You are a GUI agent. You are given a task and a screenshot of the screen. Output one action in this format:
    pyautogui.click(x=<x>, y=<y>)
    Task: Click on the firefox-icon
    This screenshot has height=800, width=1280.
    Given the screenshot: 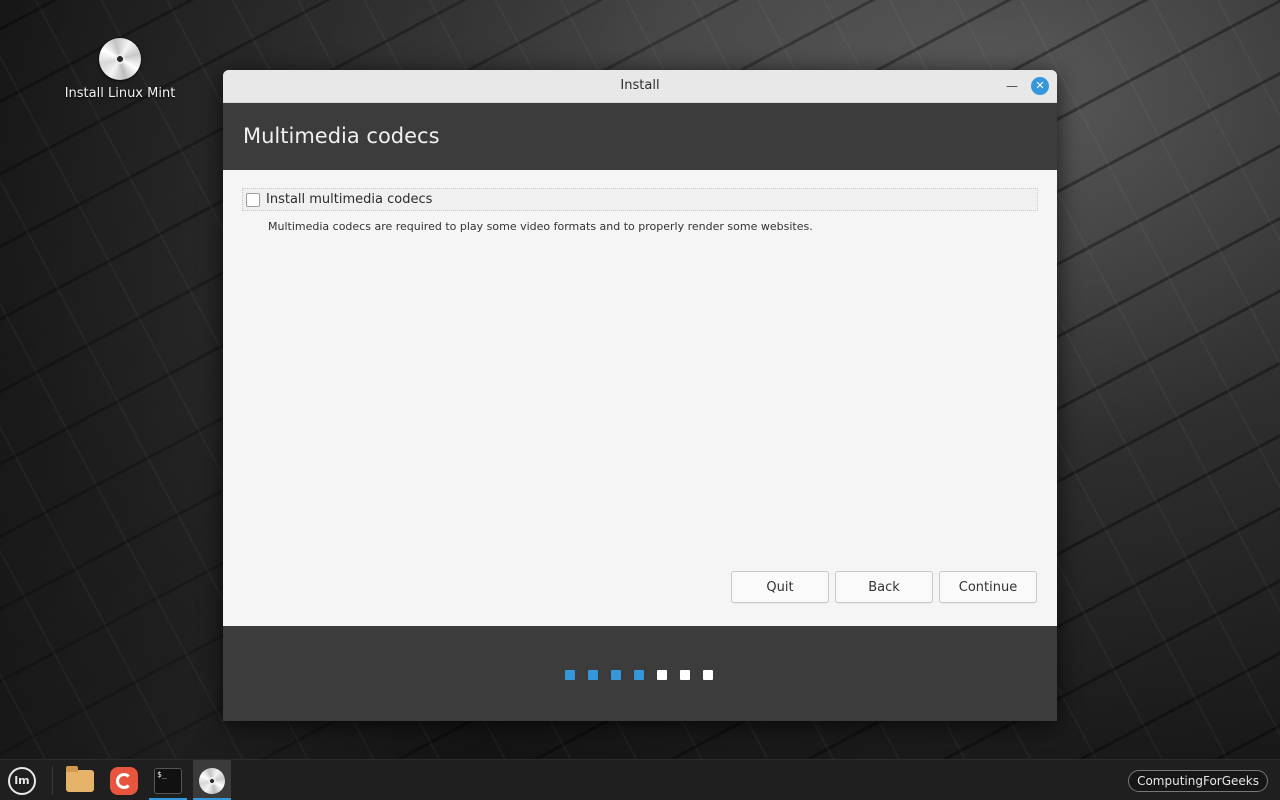 What is the action you would take?
    pyautogui.click(x=124, y=780)
    